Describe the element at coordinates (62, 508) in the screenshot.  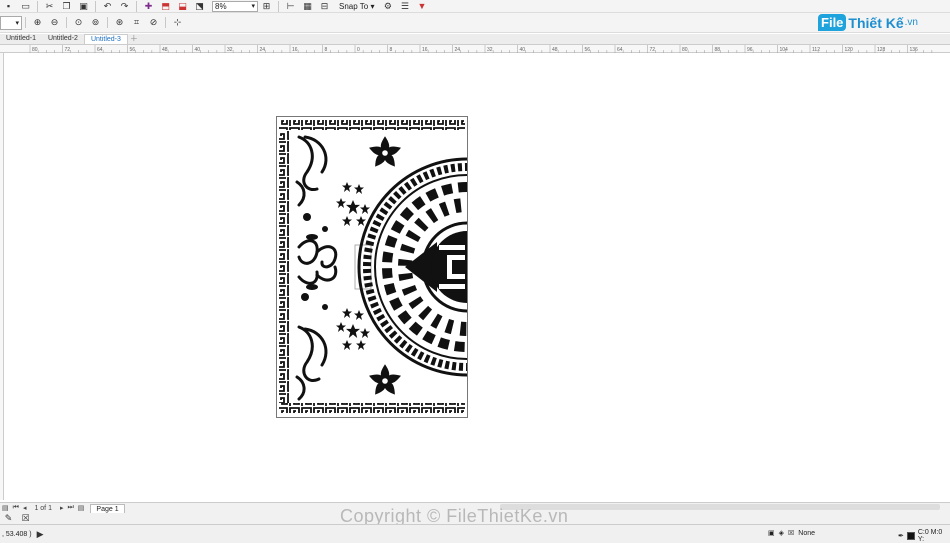
I see `next-page-icon: ▸` at that location.